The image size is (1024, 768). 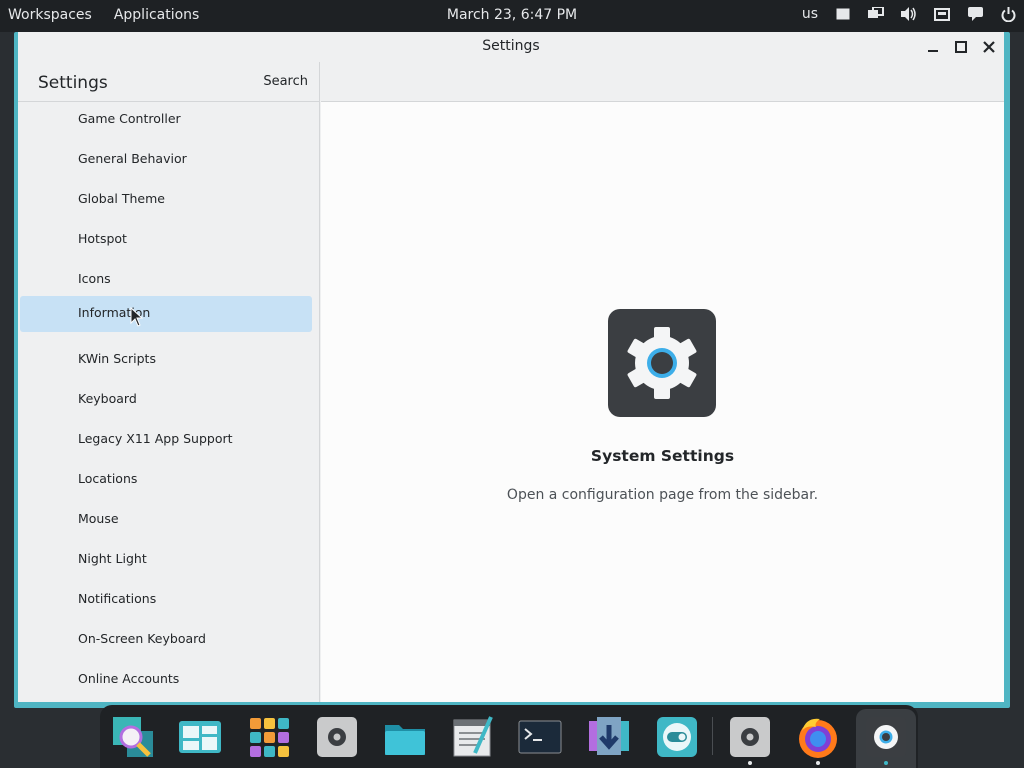 What do you see at coordinates (166, 520) in the screenshot?
I see `sidebar-item-mouse: Mouse` at bounding box center [166, 520].